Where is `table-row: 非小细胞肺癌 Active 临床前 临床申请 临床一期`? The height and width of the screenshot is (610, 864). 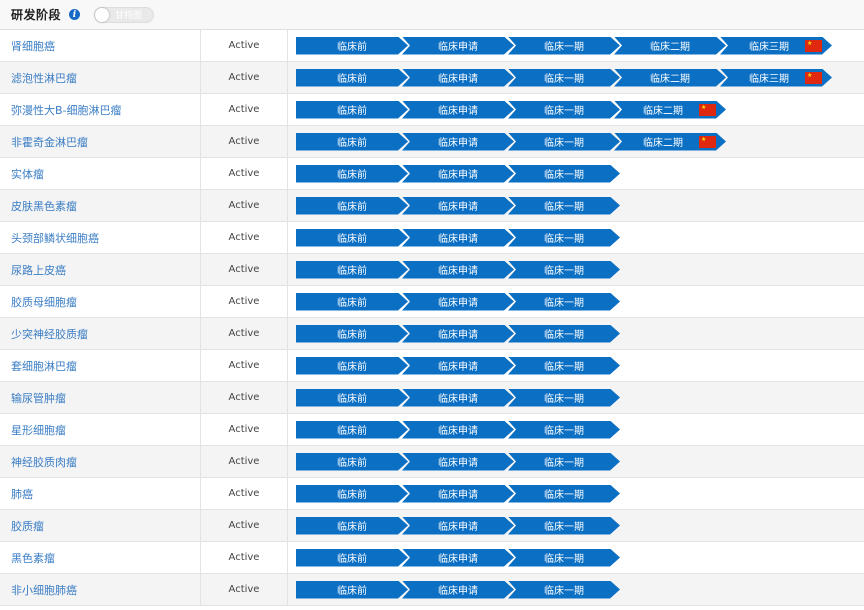 table-row: 非小细胞肺癌 Active 临床前 临床申请 临床一期 is located at coordinates (432, 590).